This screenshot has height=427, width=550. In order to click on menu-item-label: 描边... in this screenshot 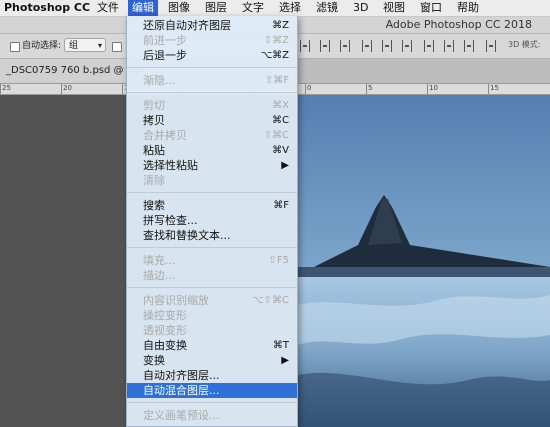, I will do `click(159, 275)`.